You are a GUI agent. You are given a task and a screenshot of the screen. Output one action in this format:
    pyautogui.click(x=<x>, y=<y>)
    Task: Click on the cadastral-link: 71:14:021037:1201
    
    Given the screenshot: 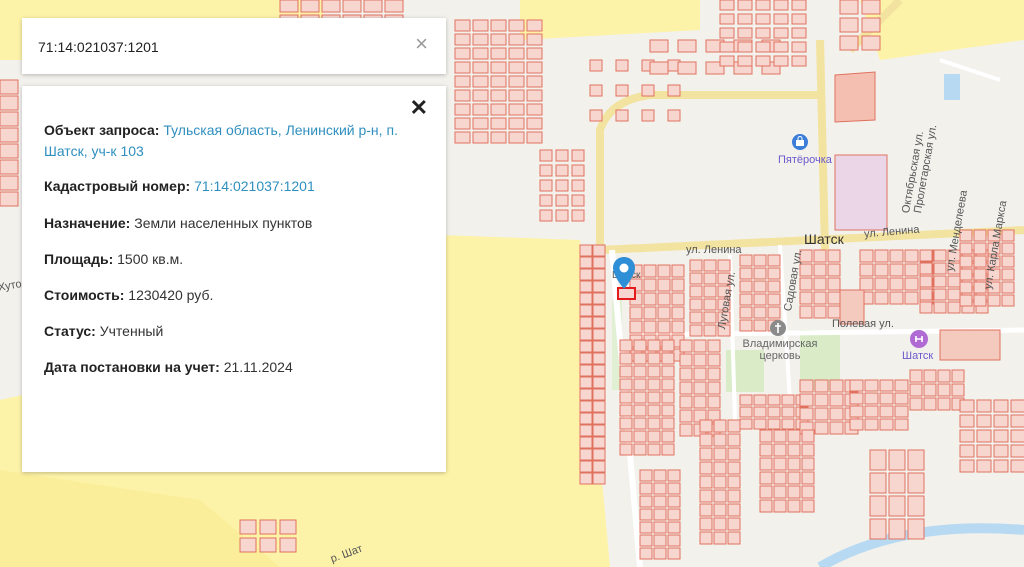 What is the action you would take?
    pyautogui.click(x=254, y=186)
    